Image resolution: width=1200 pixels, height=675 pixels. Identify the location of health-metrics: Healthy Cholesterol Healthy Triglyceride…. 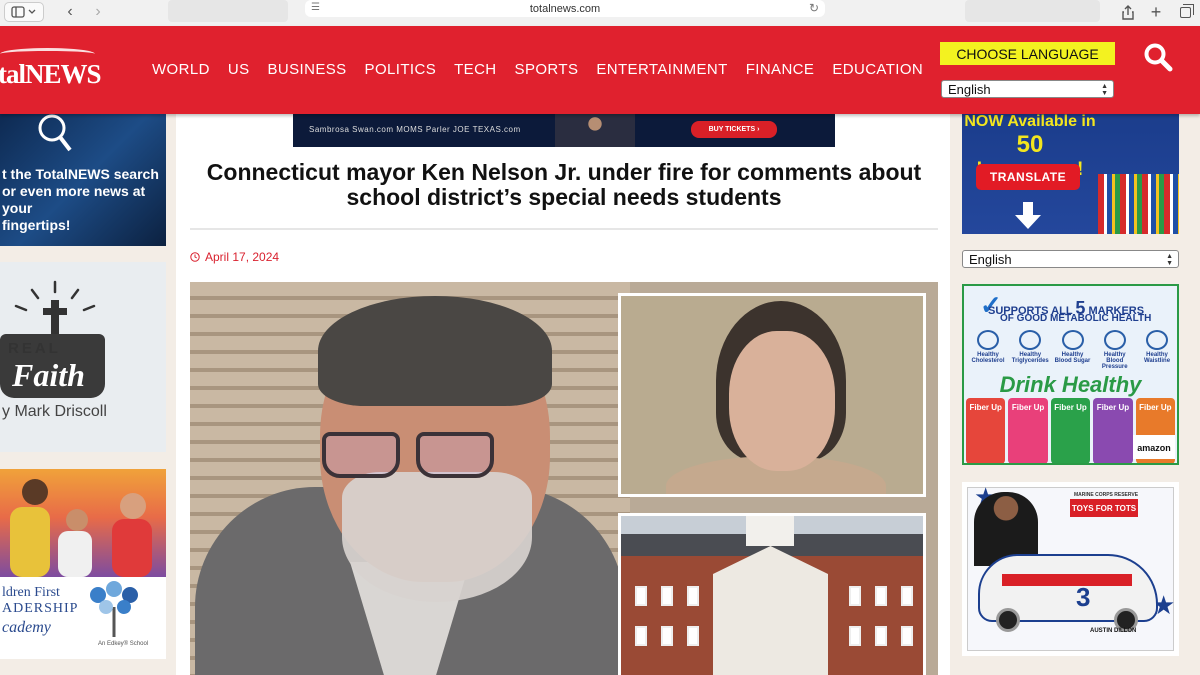
(1072, 350).